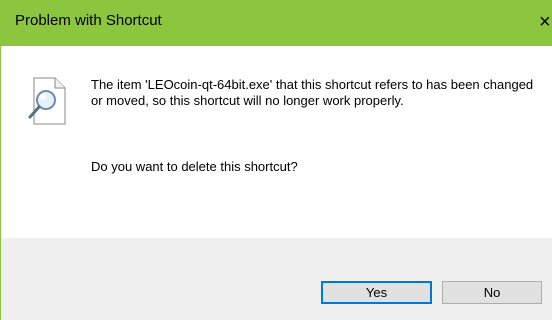 Image resolution: width=552 pixels, height=320 pixels. I want to click on close-icon: ×, so click(545, 22).